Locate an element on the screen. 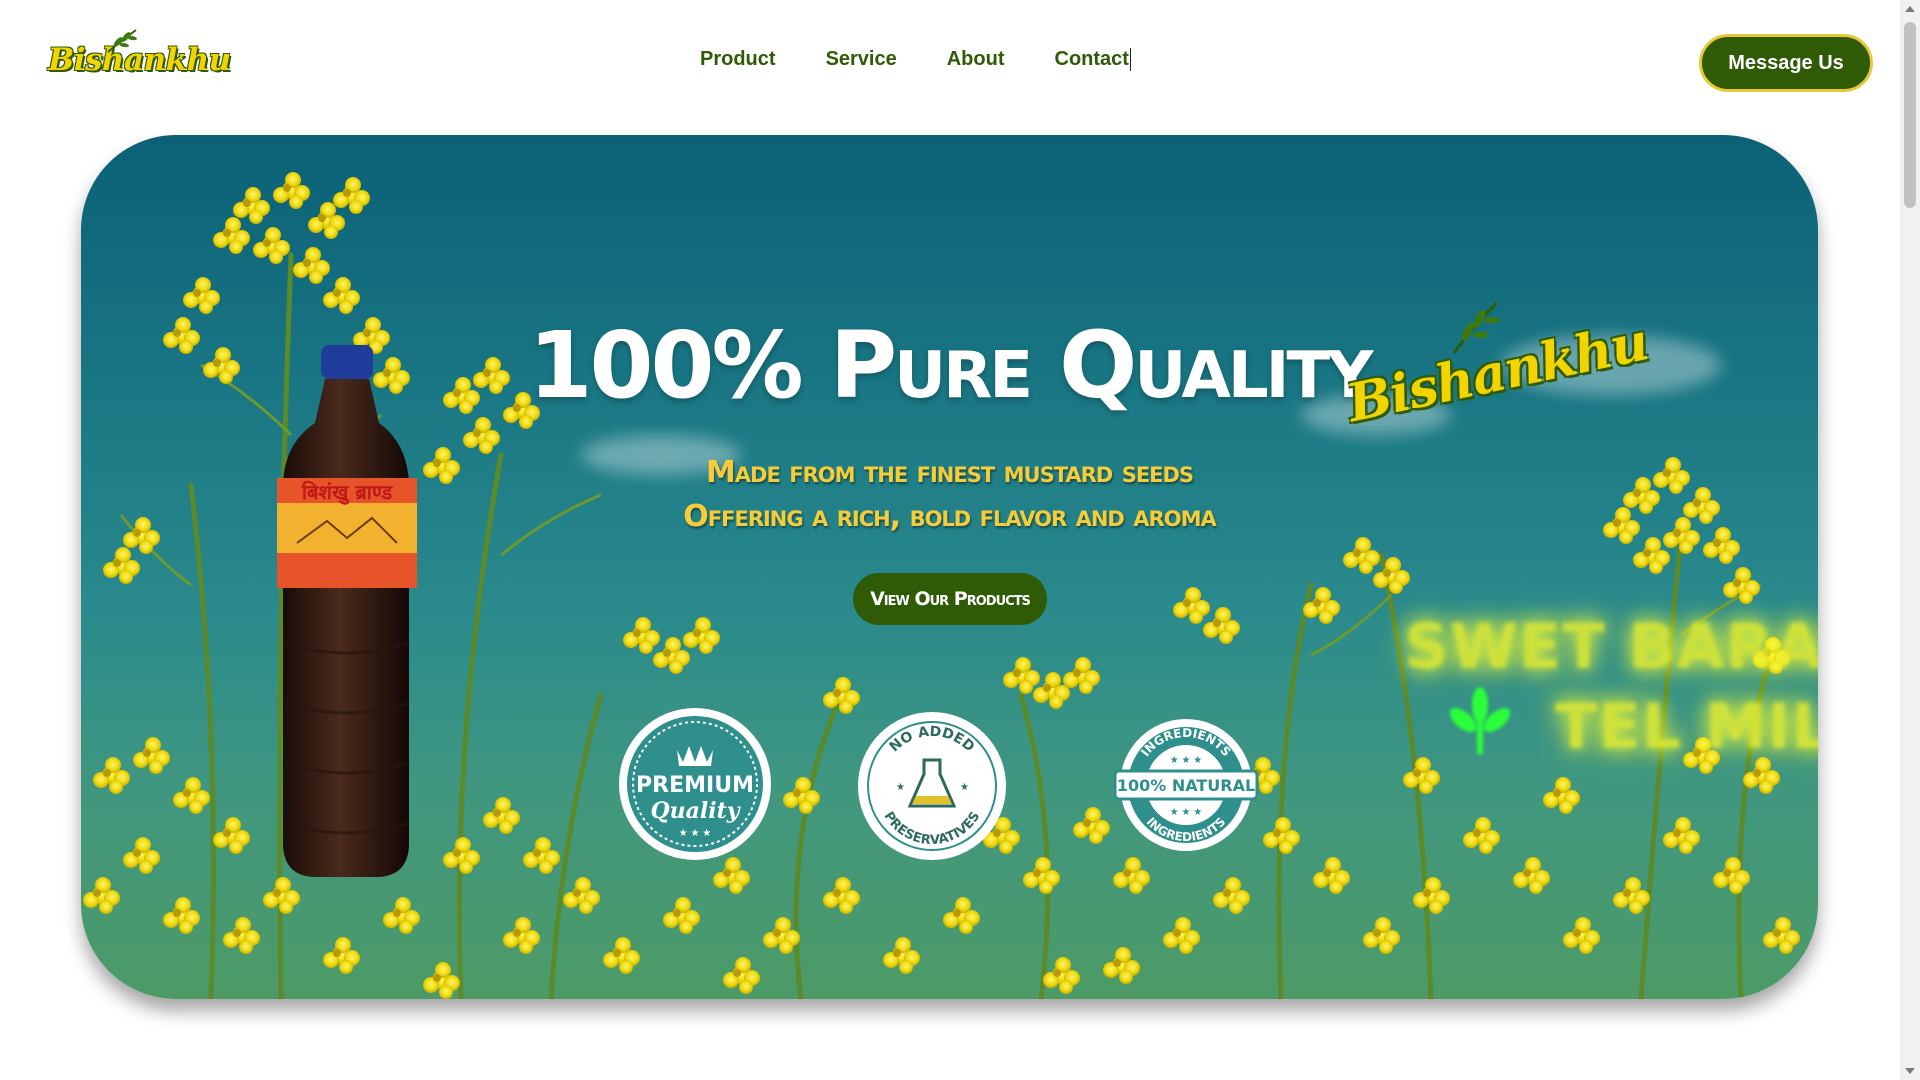 This screenshot has width=1920, height=1080. mustard-oil-bottle-image: बिशंखु ब्राण्ड is located at coordinates (347, 611).